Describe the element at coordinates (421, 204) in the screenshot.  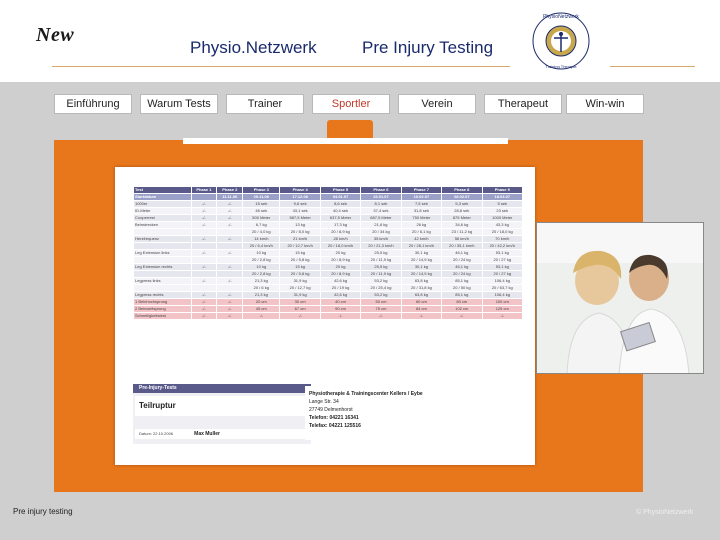
I see `table-cell: 7,5 sek` at that location.